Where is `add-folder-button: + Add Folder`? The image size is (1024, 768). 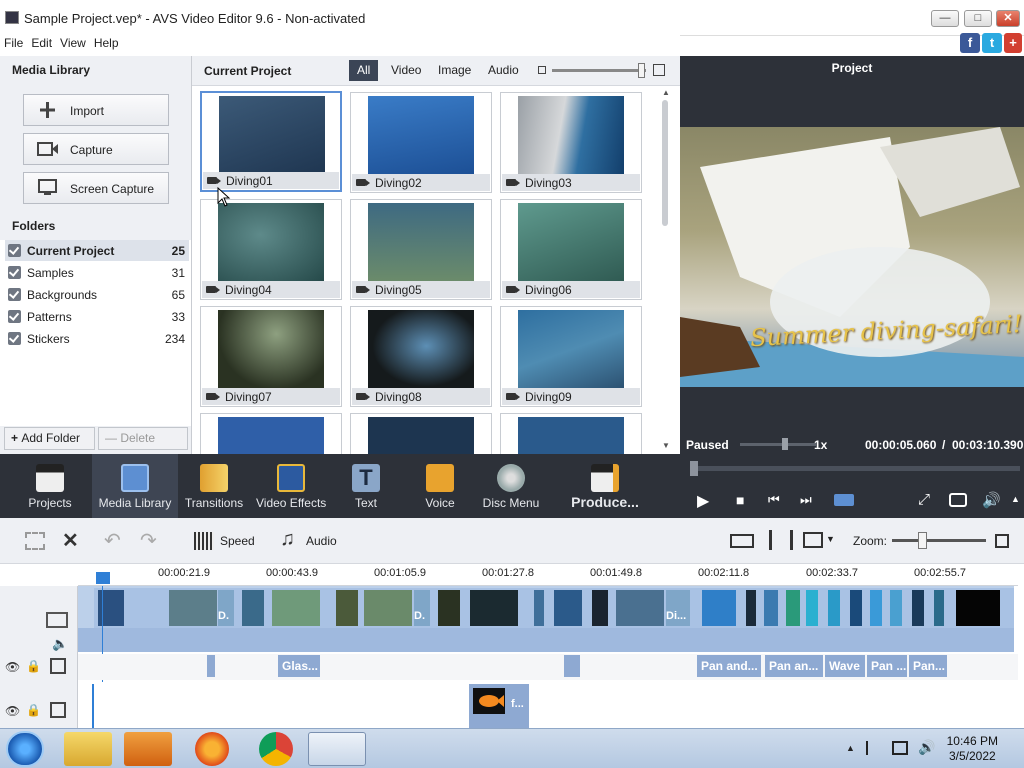
add-folder-button: + Add Folder is located at coordinates (49, 438).